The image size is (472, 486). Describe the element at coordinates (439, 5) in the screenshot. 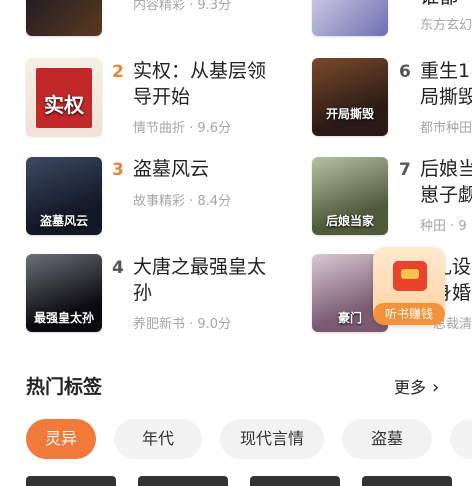

I see `book-title-5-partial: 谁都` at that location.